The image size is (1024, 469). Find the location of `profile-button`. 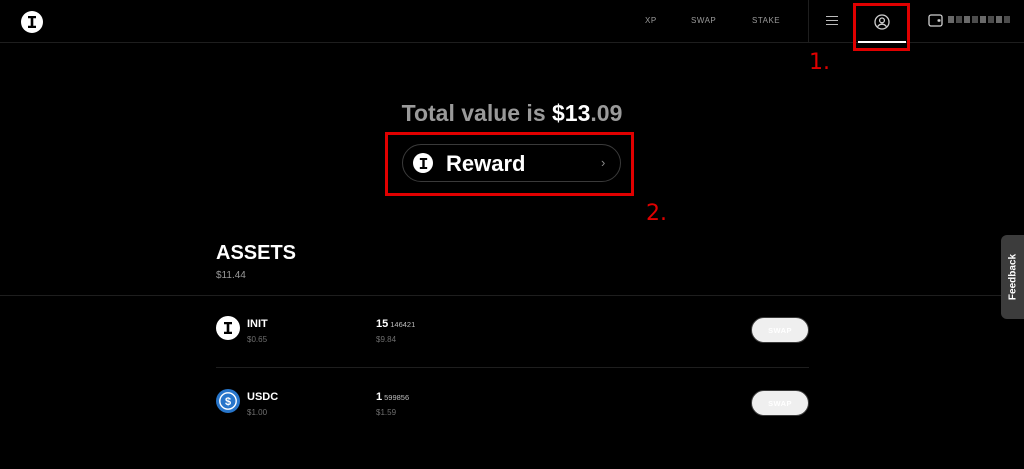

profile-button is located at coordinates (882, 24).